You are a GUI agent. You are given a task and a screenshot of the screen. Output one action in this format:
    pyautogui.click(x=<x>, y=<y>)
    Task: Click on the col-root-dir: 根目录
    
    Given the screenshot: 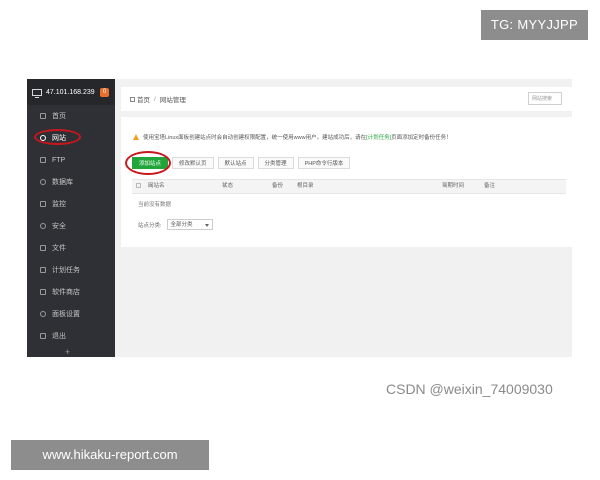 What is the action you would take?
    pyautogui.click(x=305, y=186)
    